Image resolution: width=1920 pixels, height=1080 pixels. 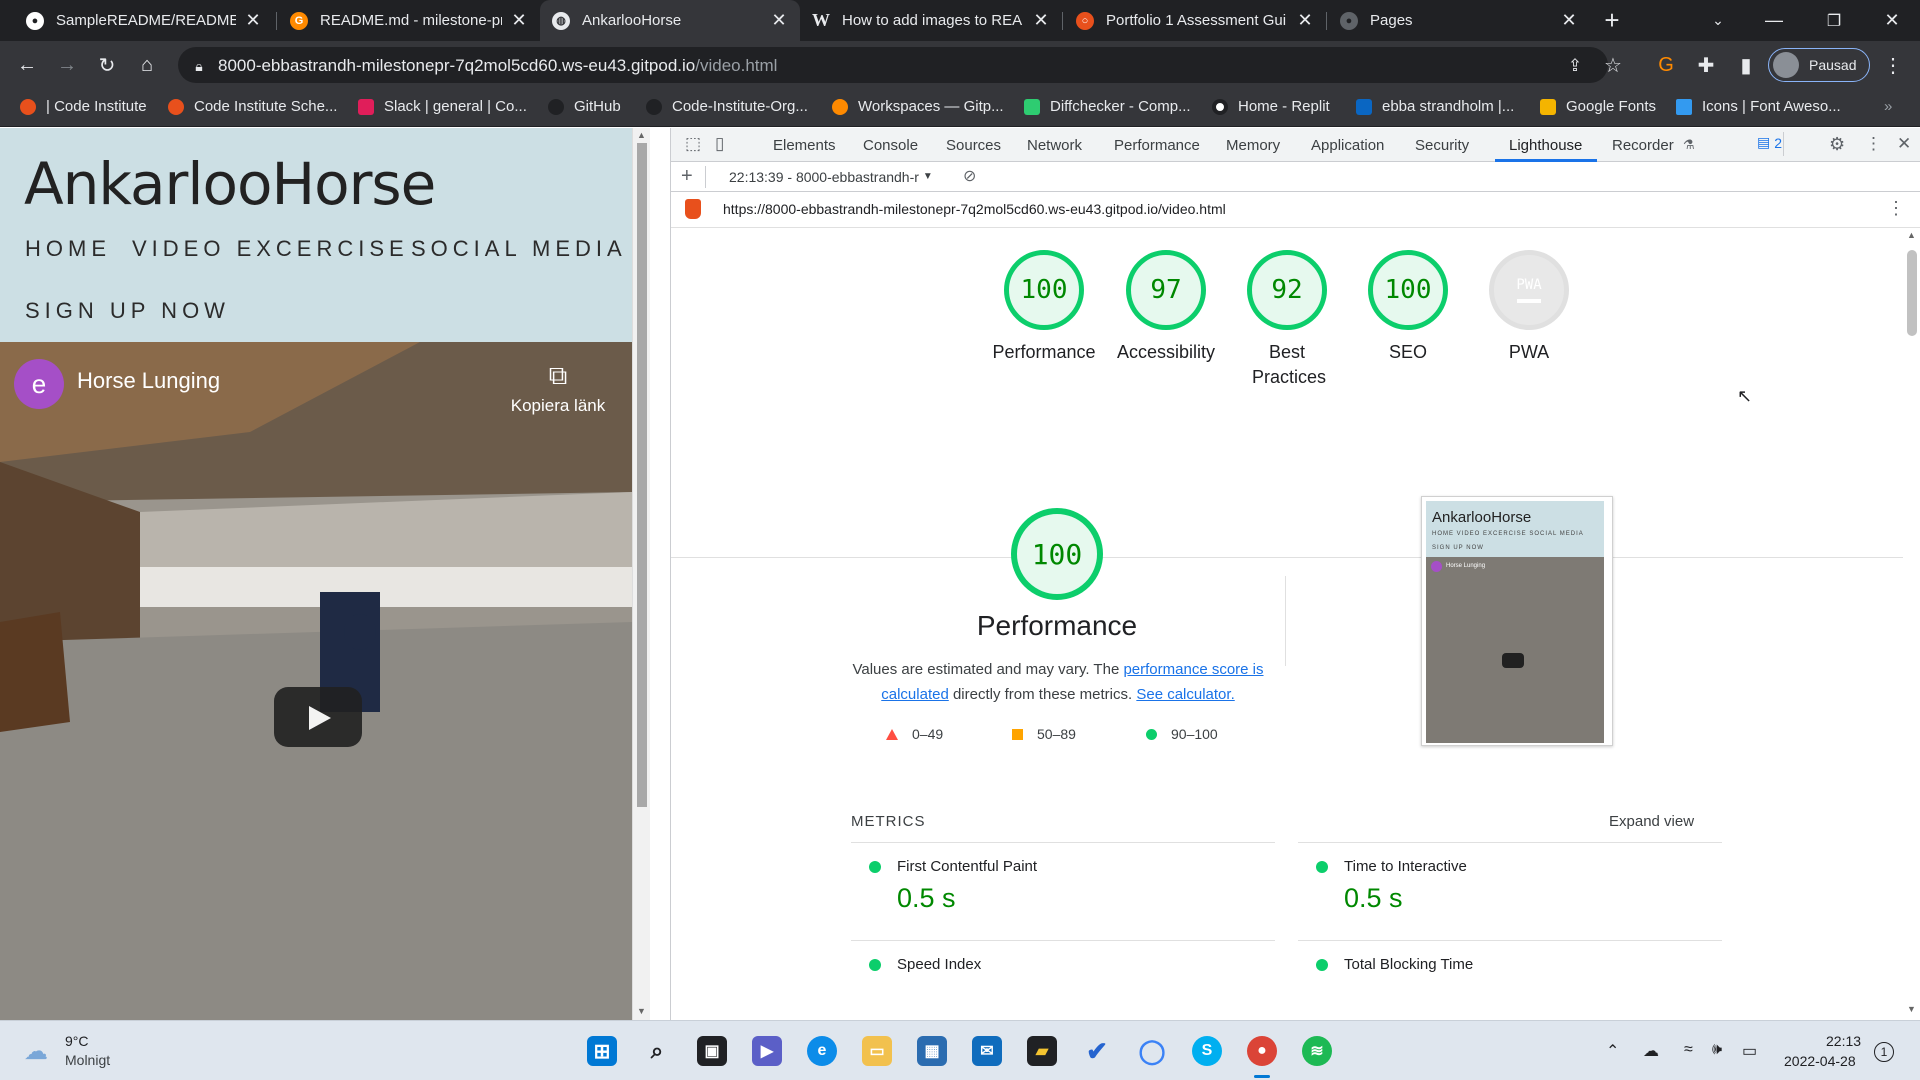 What do you see at coordinates (519, 249) in the screenshot?
I see `nav-social-media: SOCIAL MEDIA` at bounding box center [519, 249].